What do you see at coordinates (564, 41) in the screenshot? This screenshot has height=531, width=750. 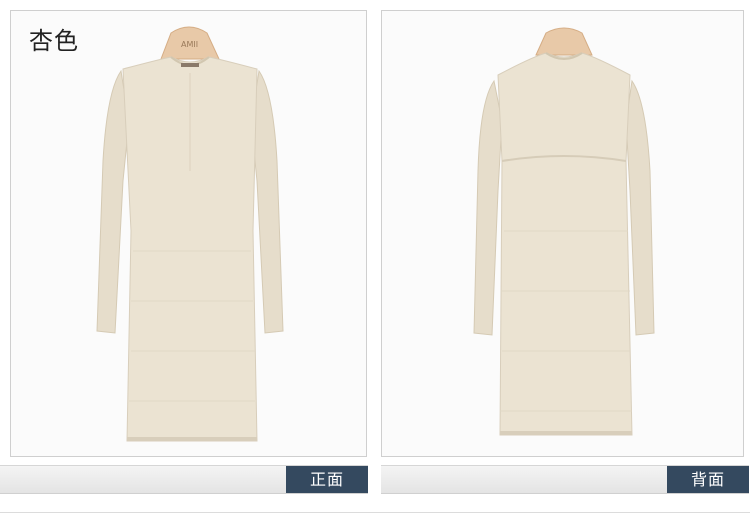 I see `hanger-icon` at bounding box center [564, 41].